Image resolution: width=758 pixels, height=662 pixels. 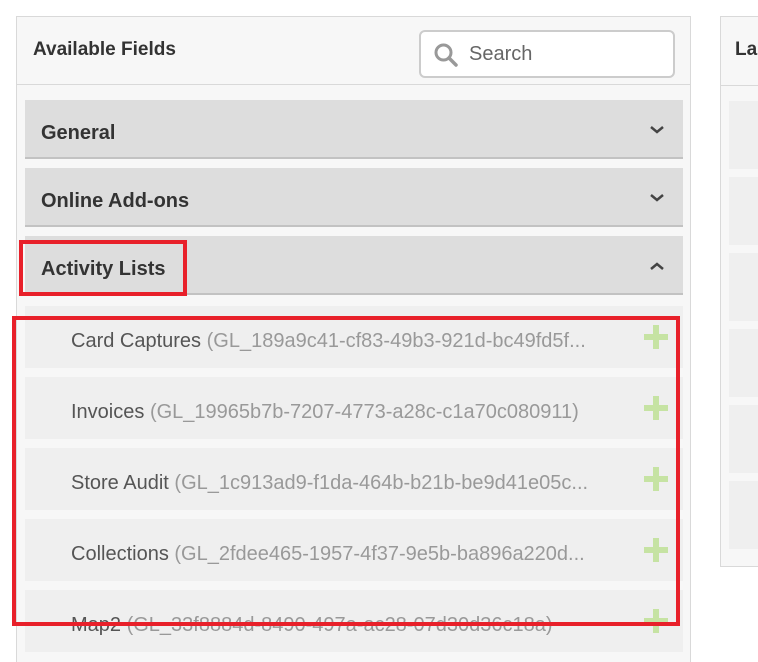 I want to click on search-input, so click(x=564, y=54).